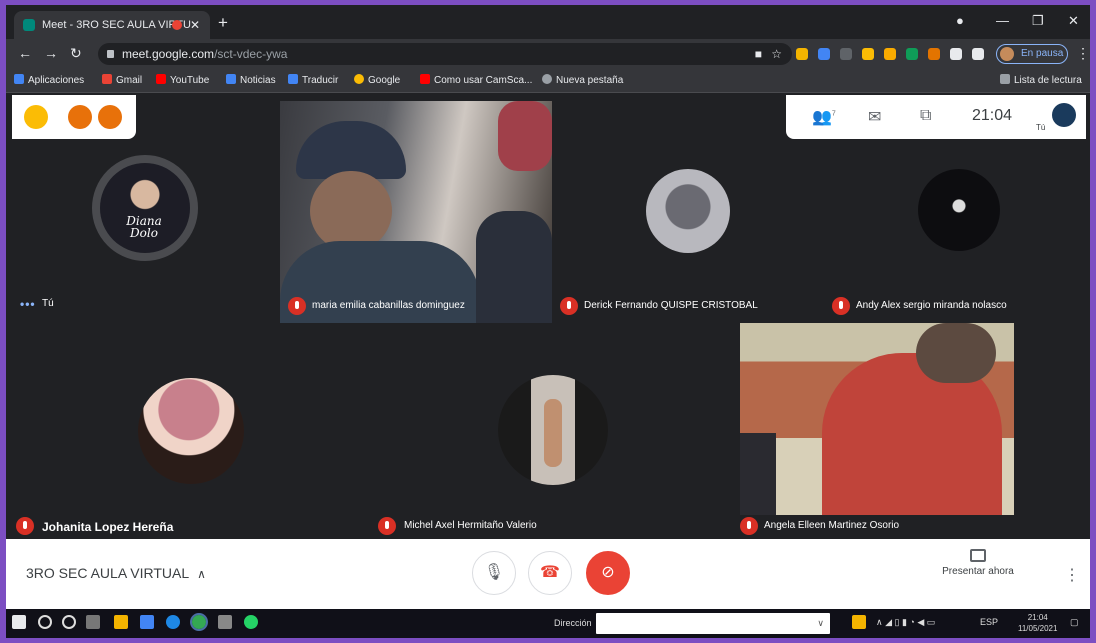  Describe the element at coordinates (121, 622) in the screenshot. I see `file-explorer-icon` at that location.